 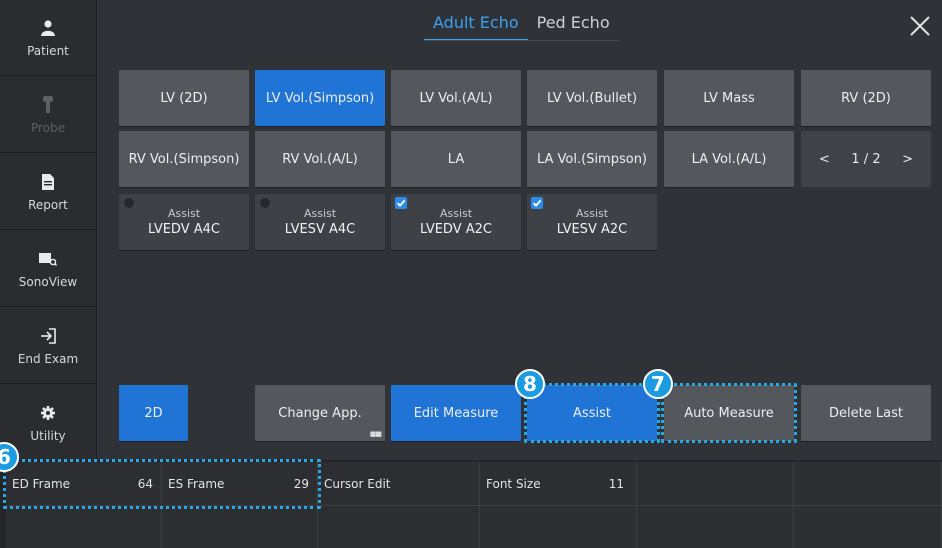 I want to click on sidebar-item-label: Probe, so click(x=48, y=127).